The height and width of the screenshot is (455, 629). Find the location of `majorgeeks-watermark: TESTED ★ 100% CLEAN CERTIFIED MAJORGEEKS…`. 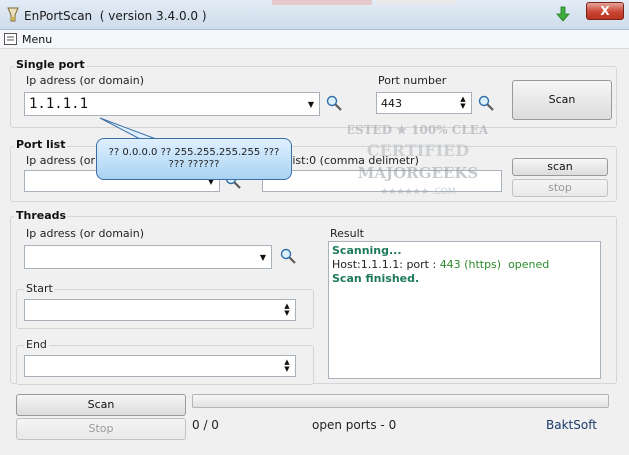

majorgeeks-watermark: TESTED ★ 100% CLEAN CERTIFIED MAJORGEEKS… is located at coordinates (418, 160).